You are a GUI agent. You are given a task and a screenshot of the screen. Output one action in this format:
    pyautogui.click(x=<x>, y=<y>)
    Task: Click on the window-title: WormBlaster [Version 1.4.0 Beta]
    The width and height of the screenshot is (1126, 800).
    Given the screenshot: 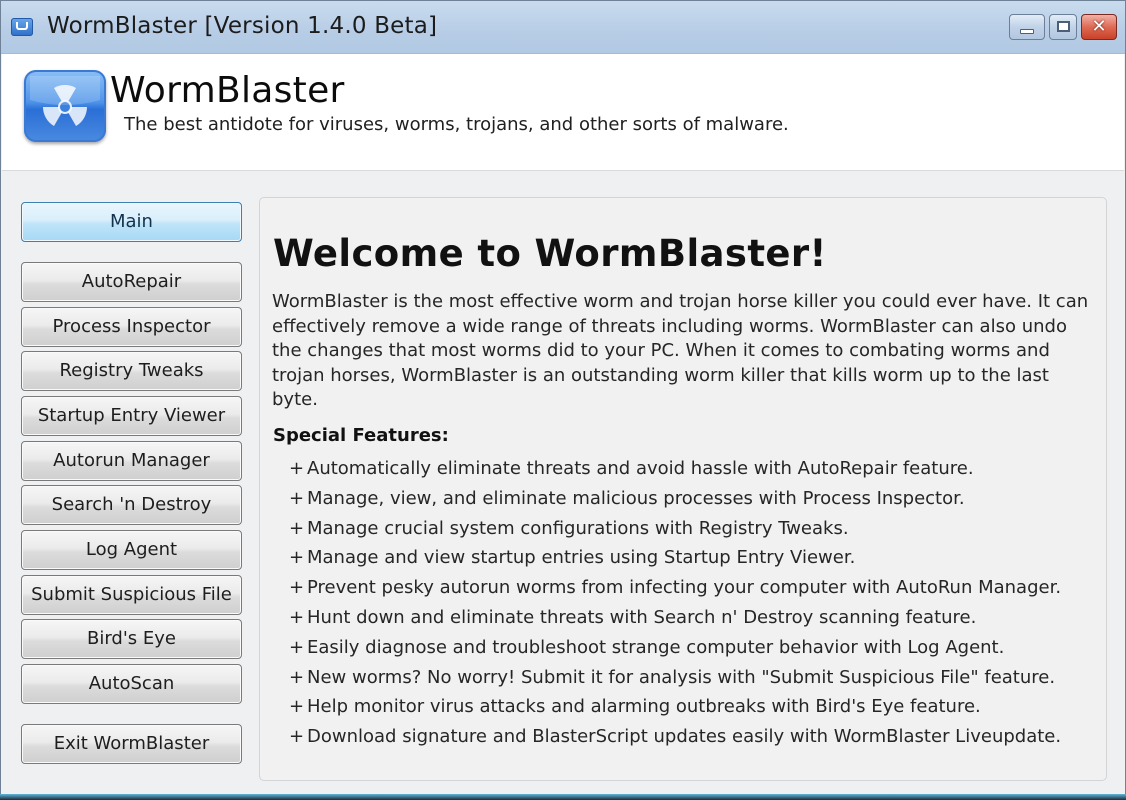 What is the action you would take?
    pyautogui.click(x=242, y=26)
    